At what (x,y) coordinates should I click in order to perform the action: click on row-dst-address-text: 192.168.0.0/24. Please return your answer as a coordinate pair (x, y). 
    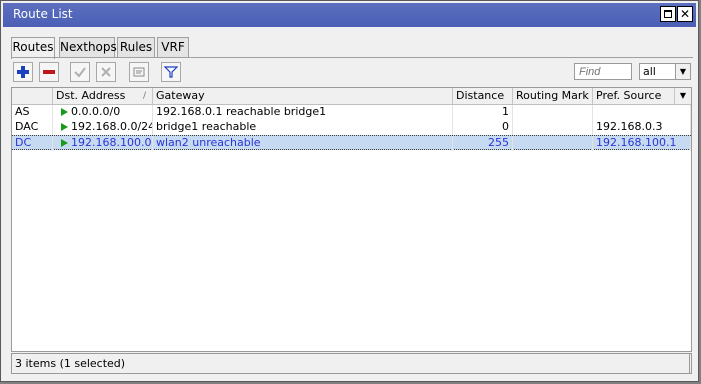
    Looking at the image, I should click on (112, 126).